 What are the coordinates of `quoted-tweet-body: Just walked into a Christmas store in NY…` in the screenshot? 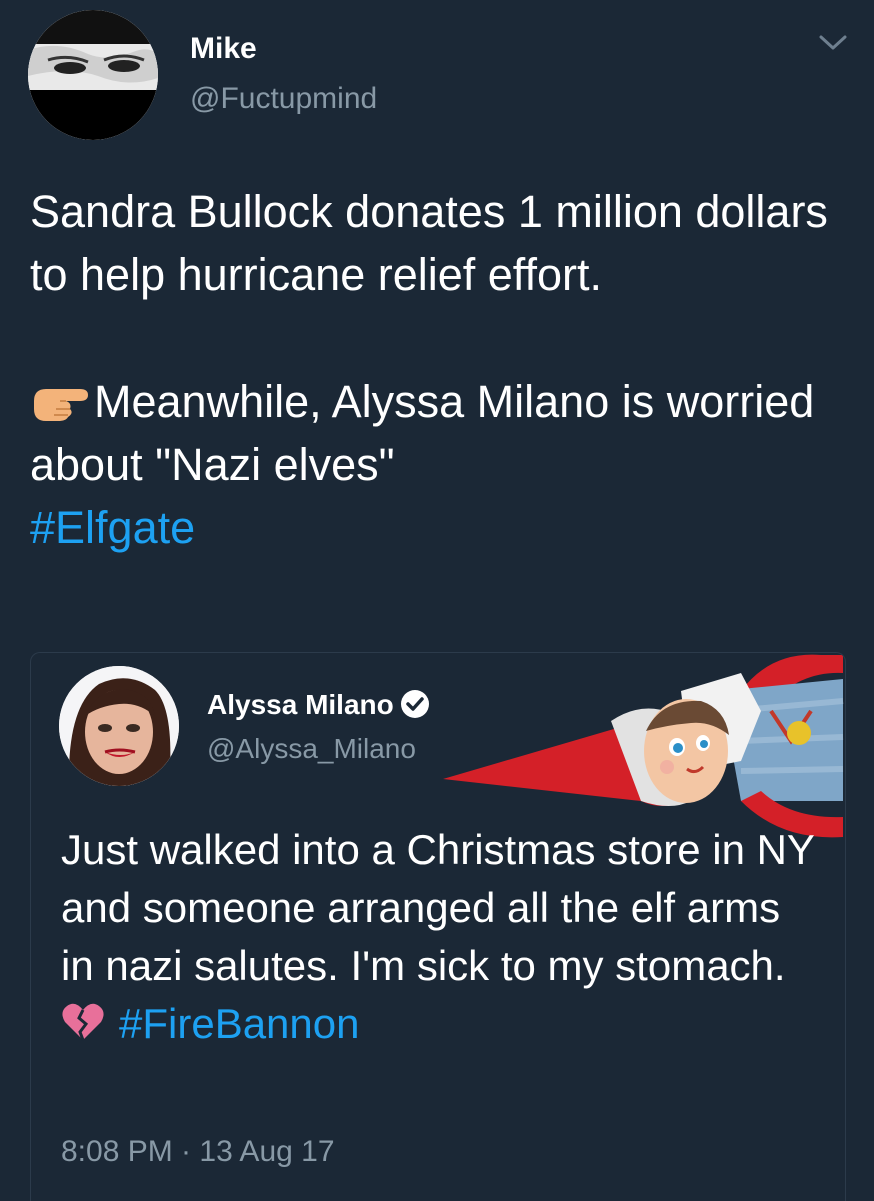 It's located at (438, 907).